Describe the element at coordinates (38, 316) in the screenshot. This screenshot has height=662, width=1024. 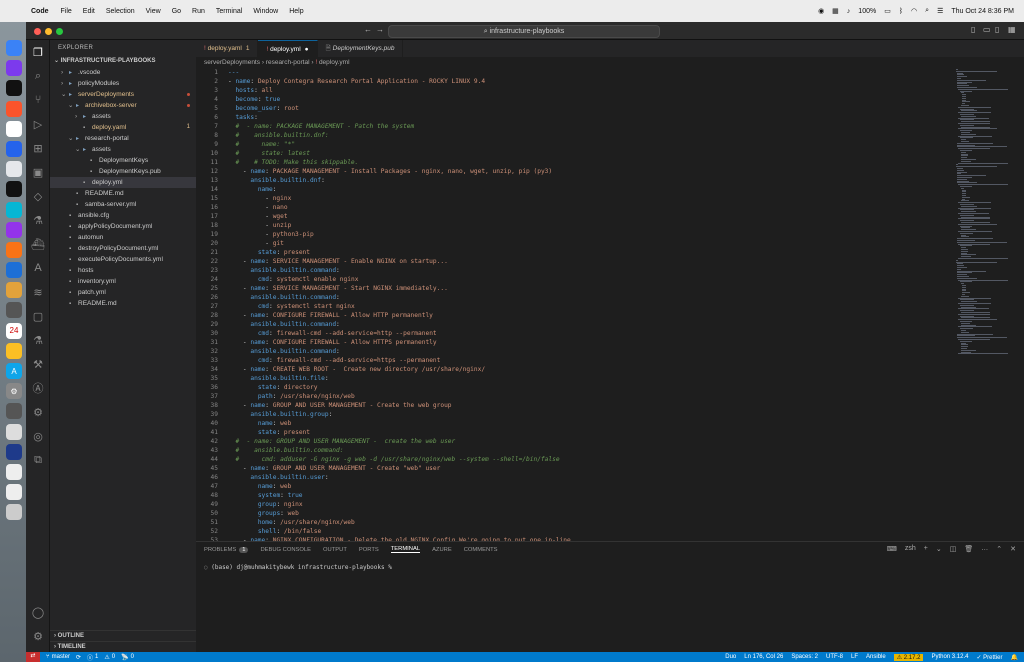
I see `chat-icon: ▢` at that location.